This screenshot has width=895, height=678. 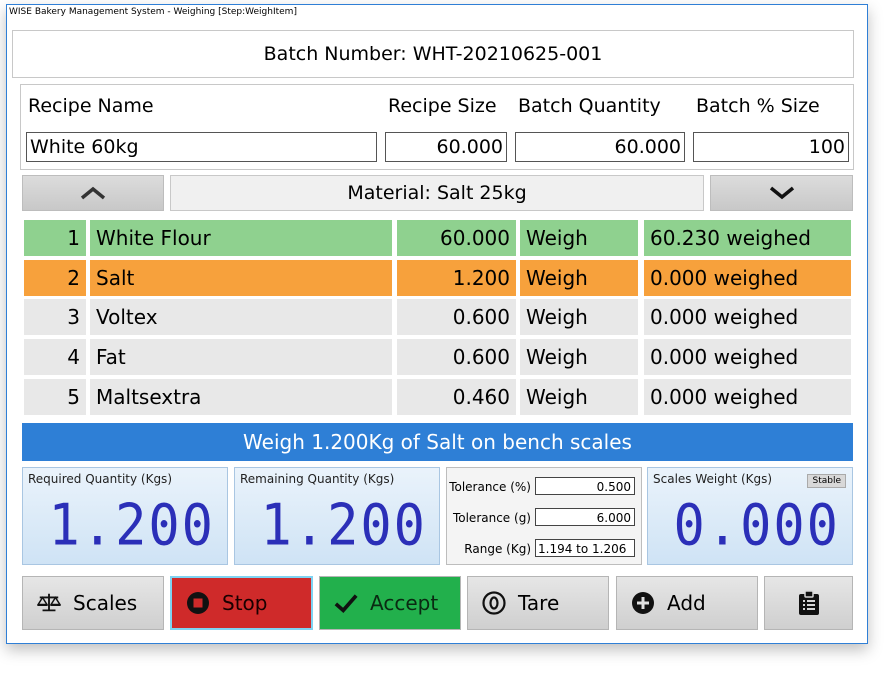 I want to click on item-name: Voltex, so click(x=241, y=317).